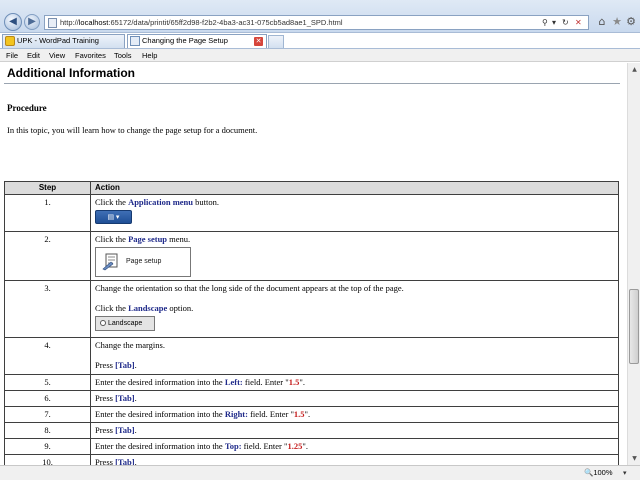 The width and height of the screenshot is (640, 480). What do you see at coordinates (161, 202) in the screenshot?
I see `ui-term: Application menu` at bounding box center [161, 202].